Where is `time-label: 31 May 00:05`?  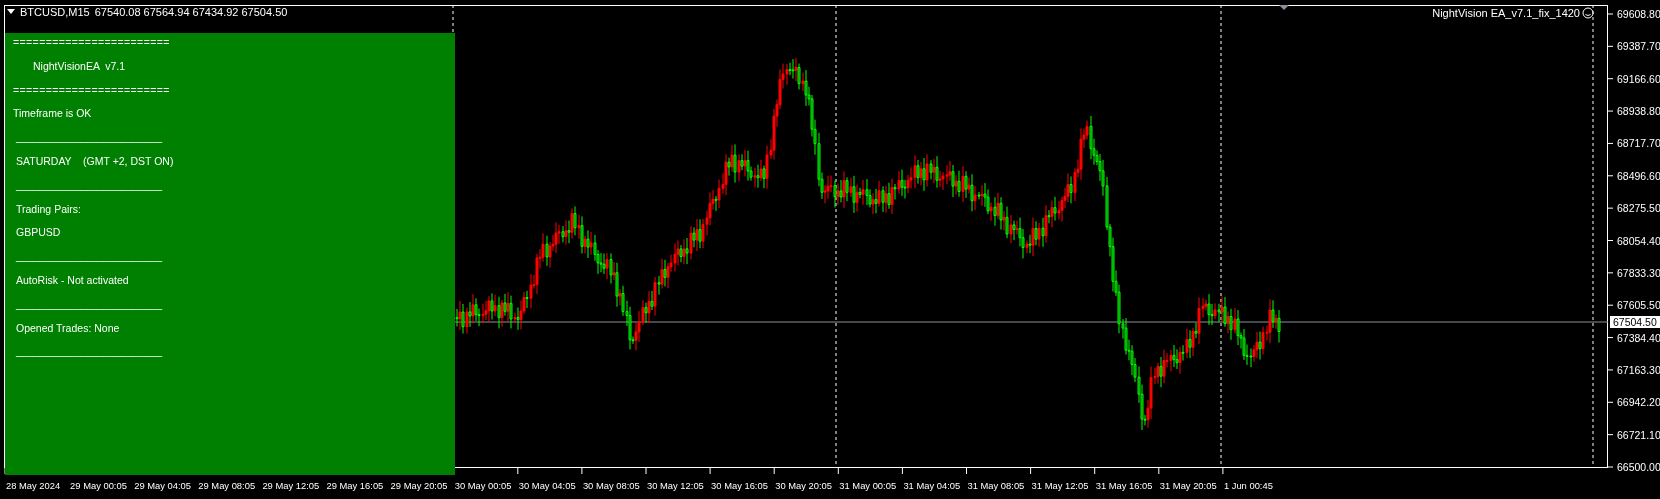 time-label: 31 May 00:05 is located at coordinates (868, 486).